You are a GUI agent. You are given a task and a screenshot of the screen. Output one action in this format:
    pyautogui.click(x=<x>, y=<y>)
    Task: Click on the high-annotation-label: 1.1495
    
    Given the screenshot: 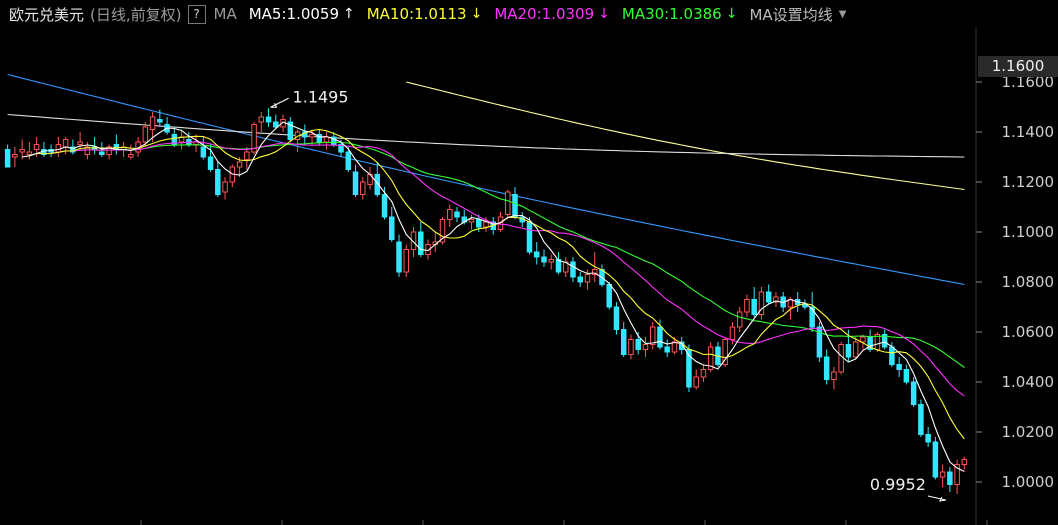 What is the action you would take?
    pyautogui.click(x=321, y=96)
    